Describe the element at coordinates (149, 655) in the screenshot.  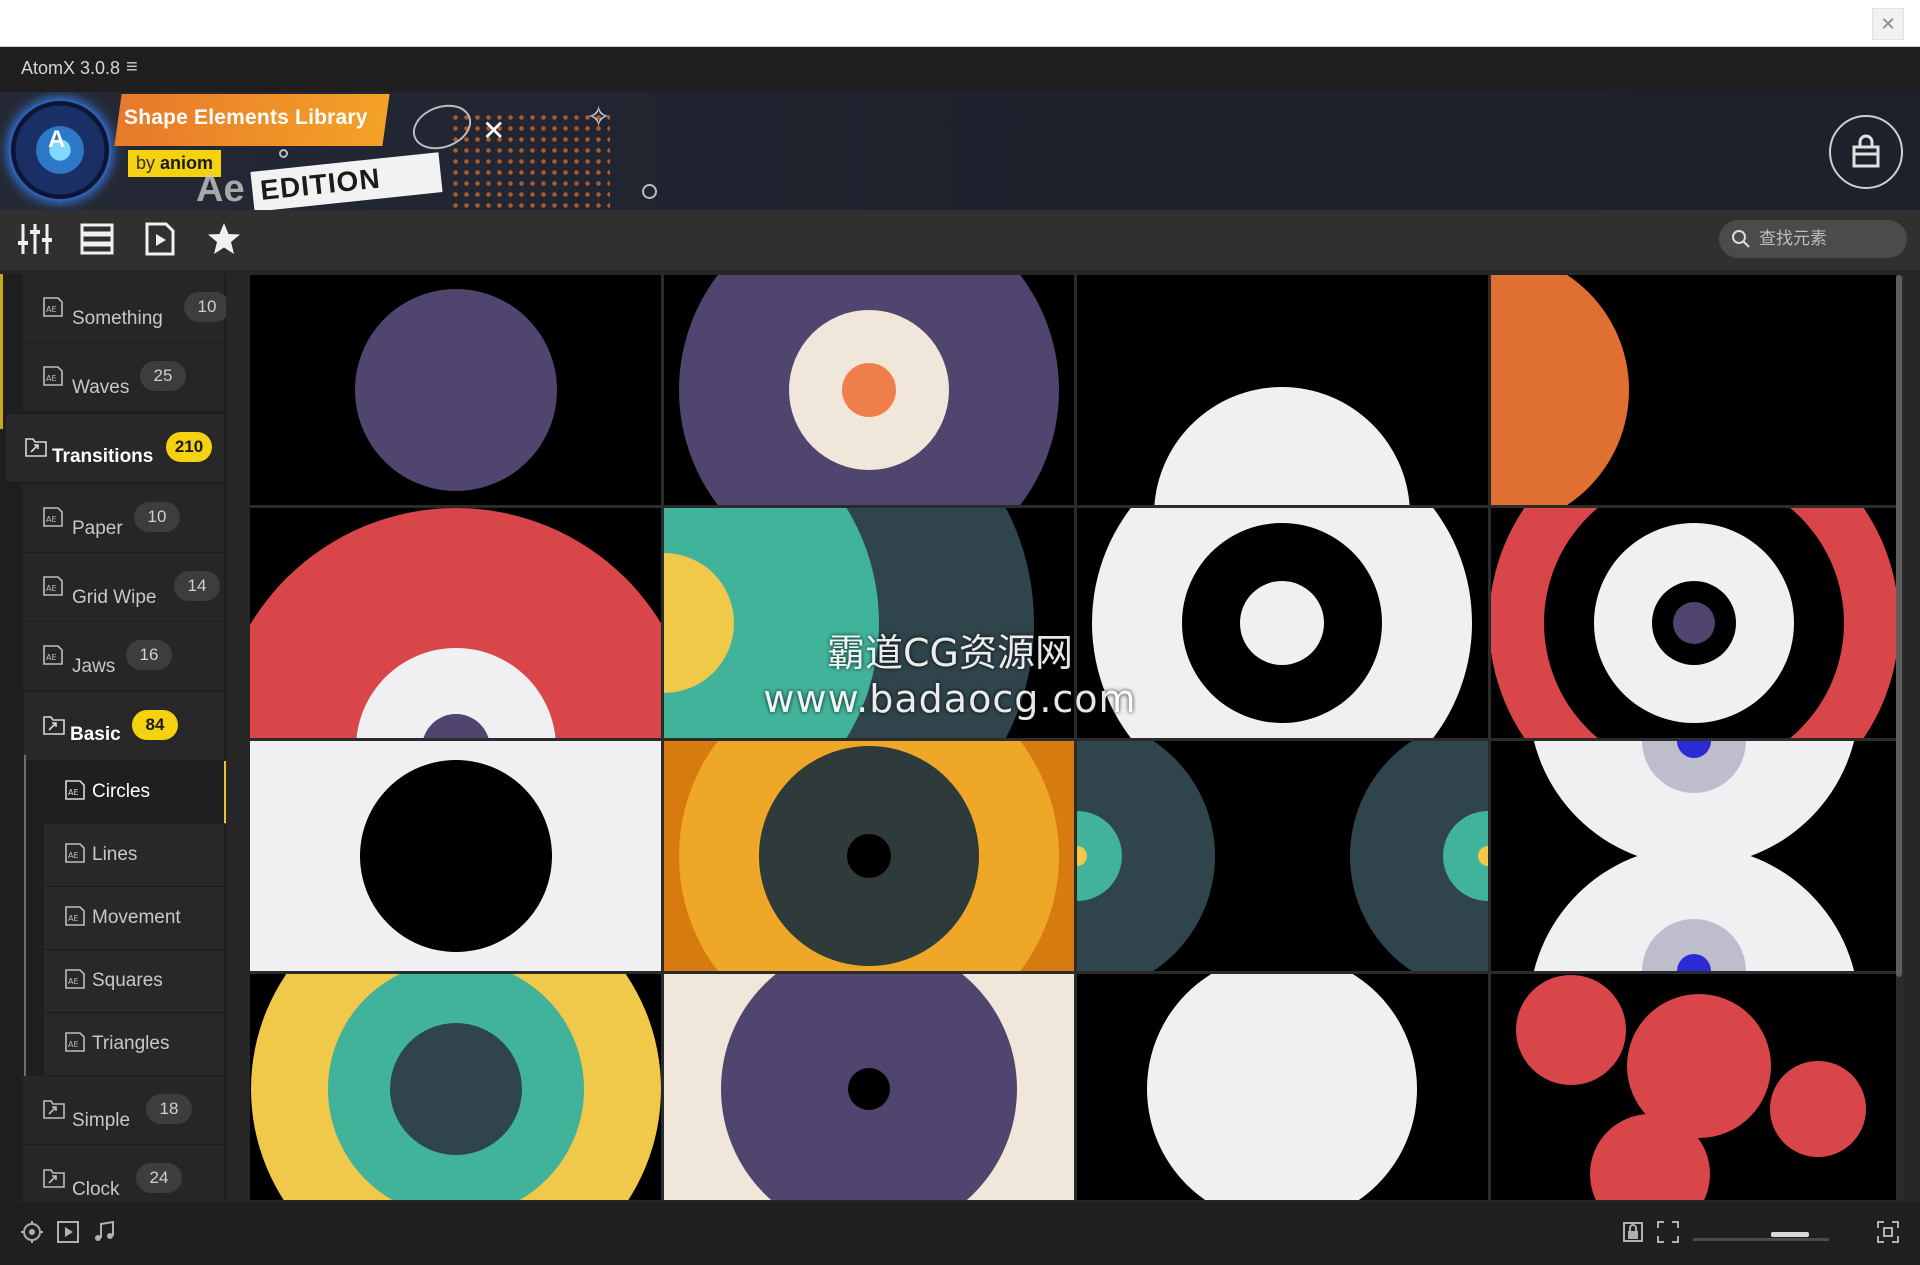
I see `count-badge: 16` at that location.